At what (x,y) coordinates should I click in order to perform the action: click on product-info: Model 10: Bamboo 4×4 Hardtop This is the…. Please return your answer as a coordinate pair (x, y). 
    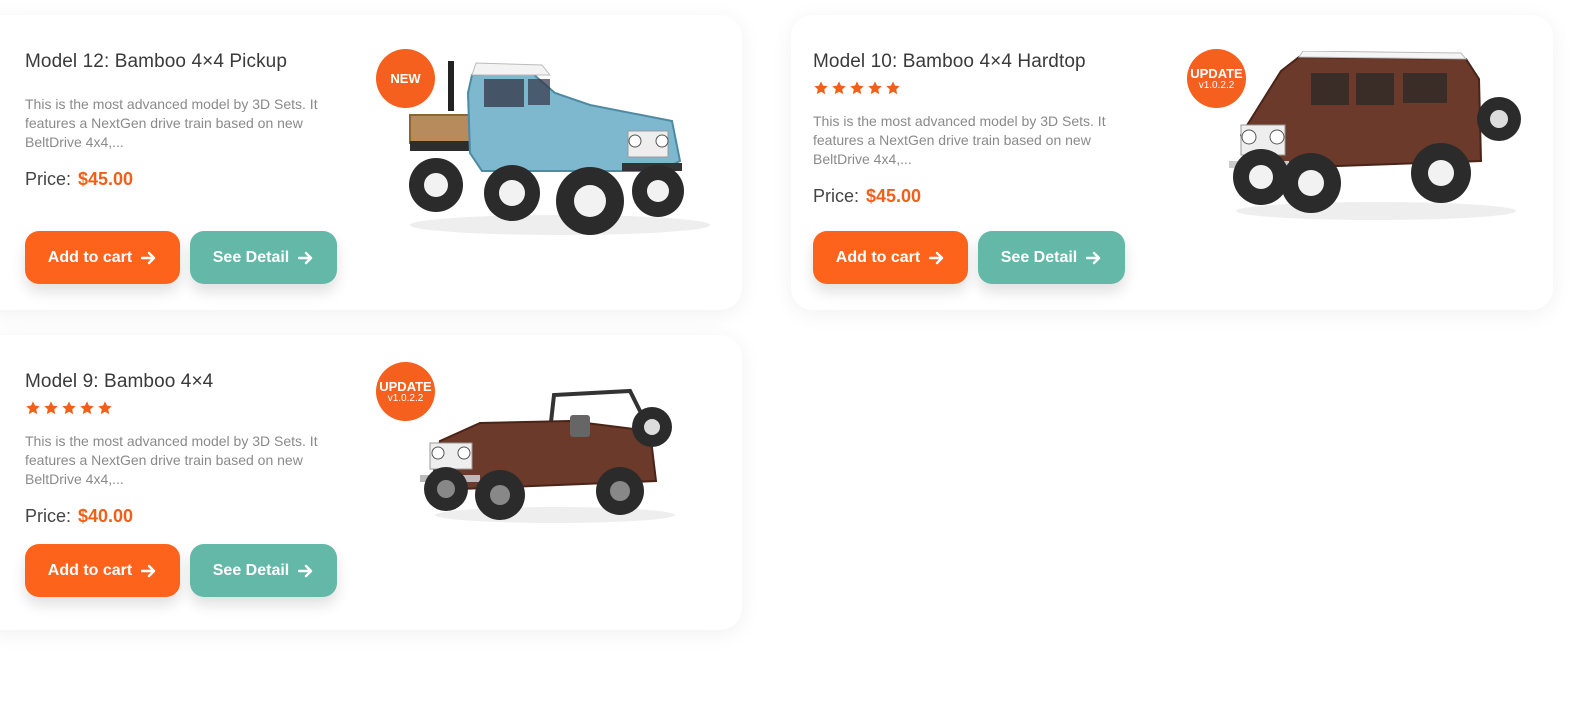
    Looking at the image, I should click on (968, 129).